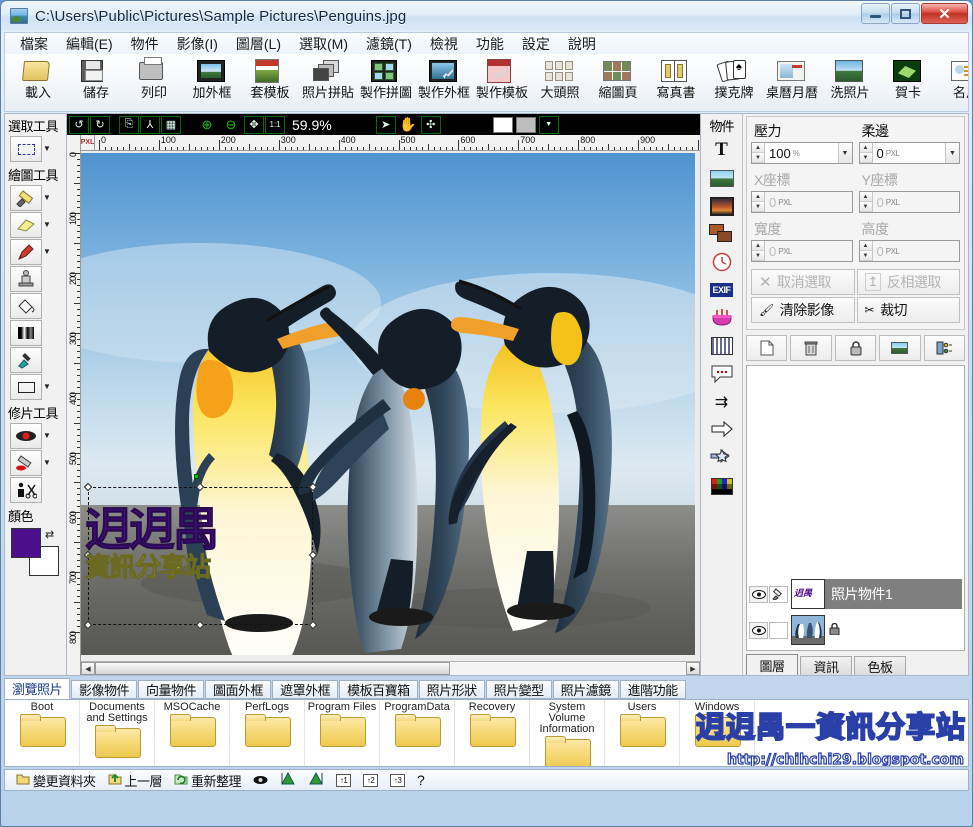  I want to click on exif-object-icon: EXIF, so click(722, 290).